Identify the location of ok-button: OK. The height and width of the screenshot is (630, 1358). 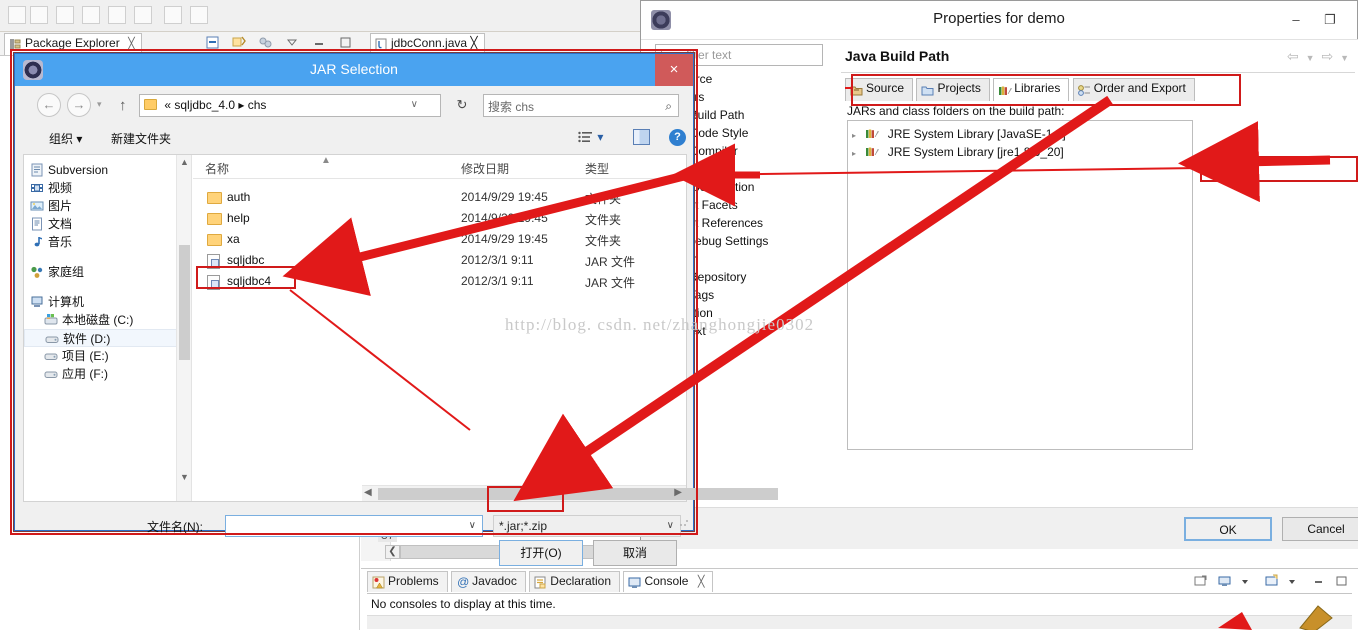
(1228, 529).